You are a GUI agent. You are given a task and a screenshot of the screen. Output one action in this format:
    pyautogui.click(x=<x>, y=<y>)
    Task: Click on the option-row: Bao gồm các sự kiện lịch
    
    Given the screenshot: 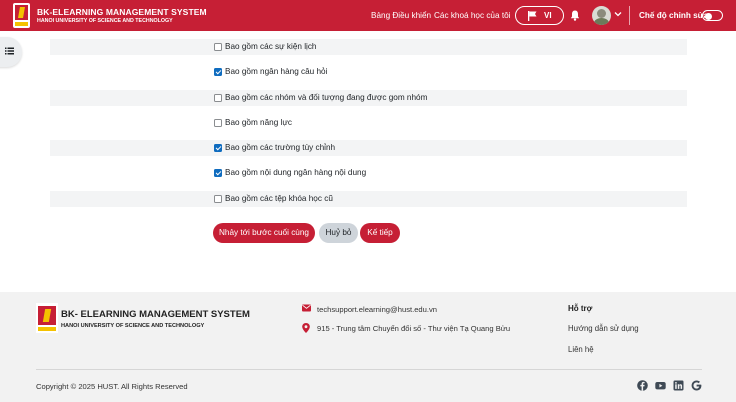 What is the action you would take?
    pyautogui.click(x=368, y=47)
    